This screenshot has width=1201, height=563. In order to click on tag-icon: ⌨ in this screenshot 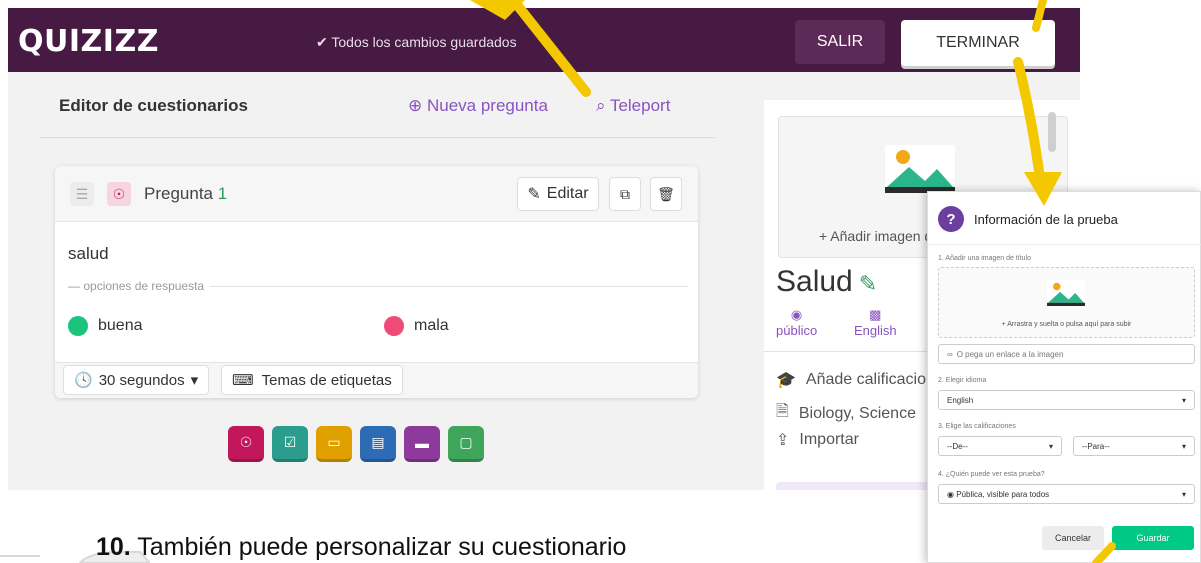, I will do `click(243, 380)`.